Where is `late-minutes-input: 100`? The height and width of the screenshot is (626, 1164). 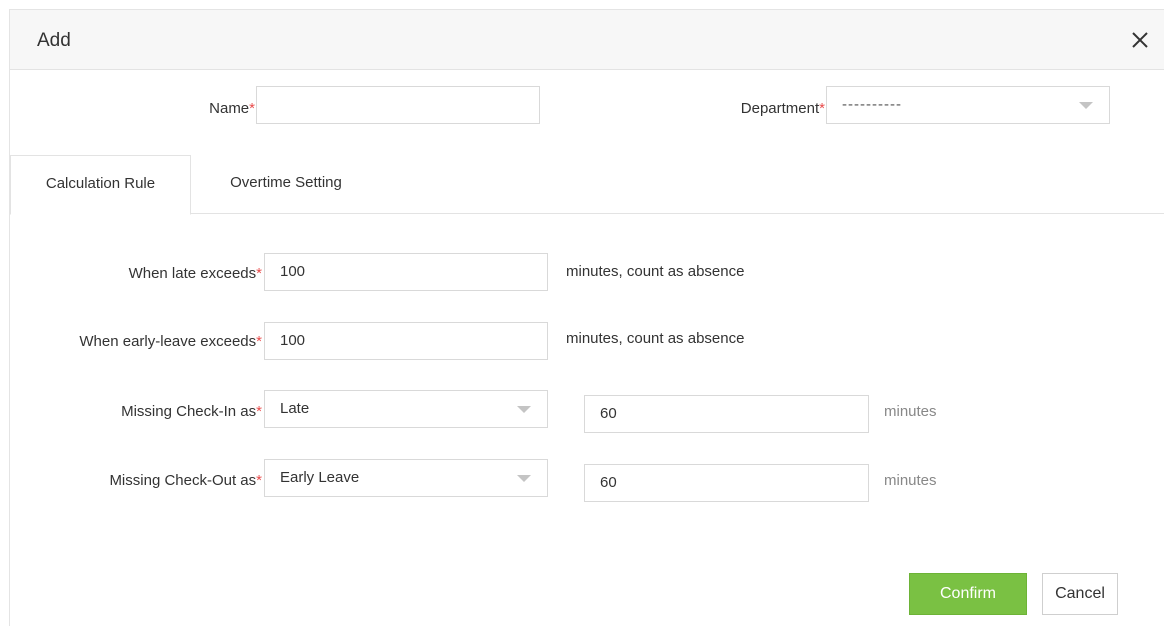 late-minutes-input: 100 is located at coordinates (406, 272).